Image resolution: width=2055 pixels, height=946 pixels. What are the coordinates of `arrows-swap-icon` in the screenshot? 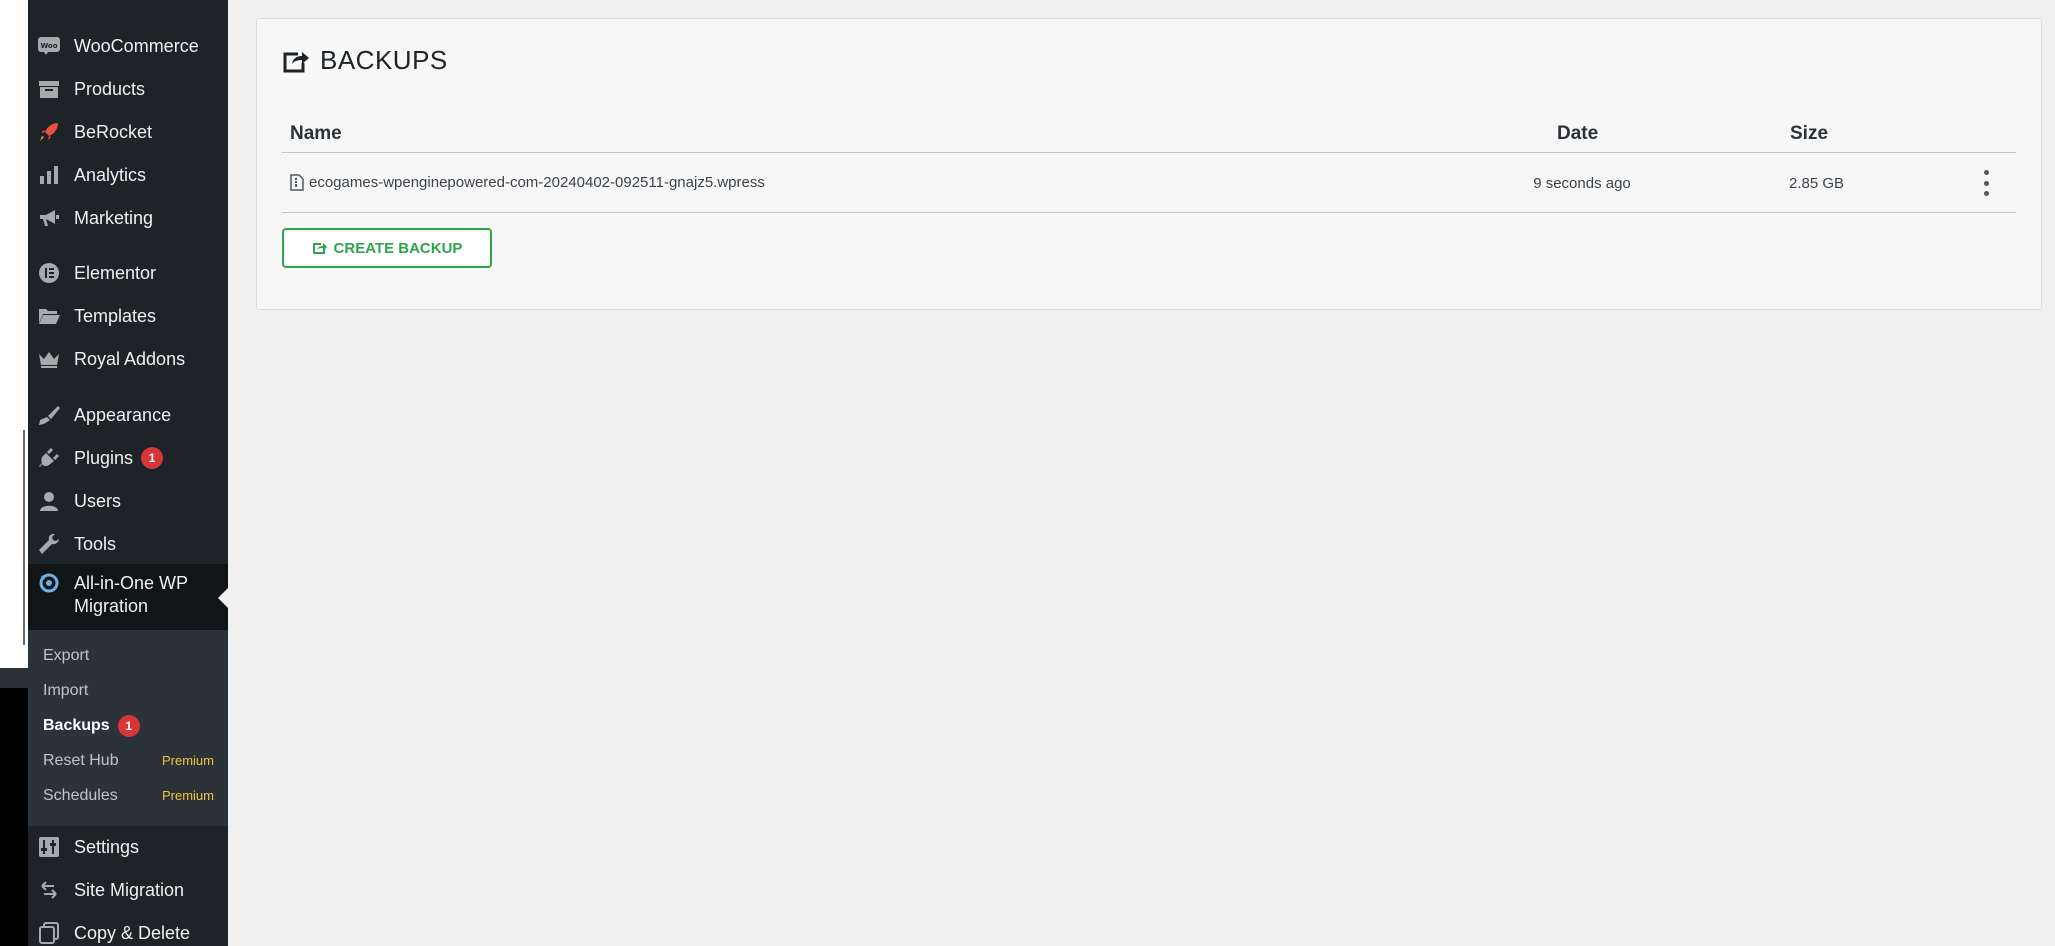 It's located at (49, 890).